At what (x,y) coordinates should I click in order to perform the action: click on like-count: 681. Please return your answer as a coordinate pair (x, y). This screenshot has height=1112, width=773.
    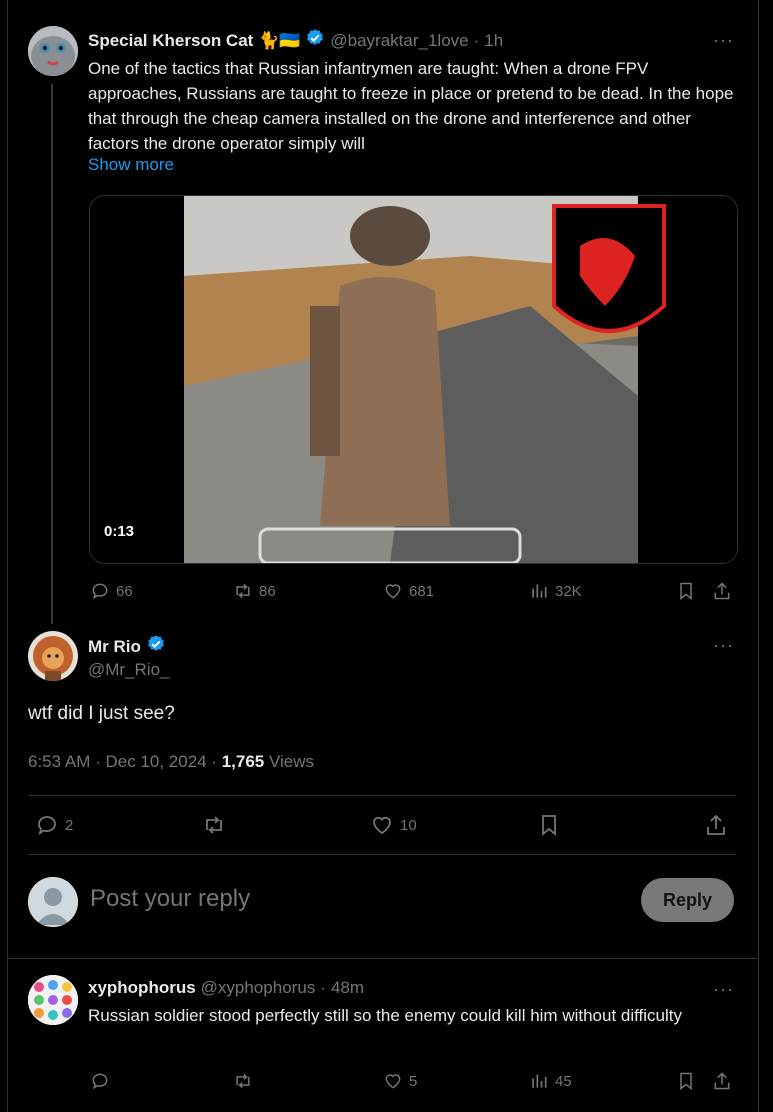
    Looking at the image, I should click on (422, 591).